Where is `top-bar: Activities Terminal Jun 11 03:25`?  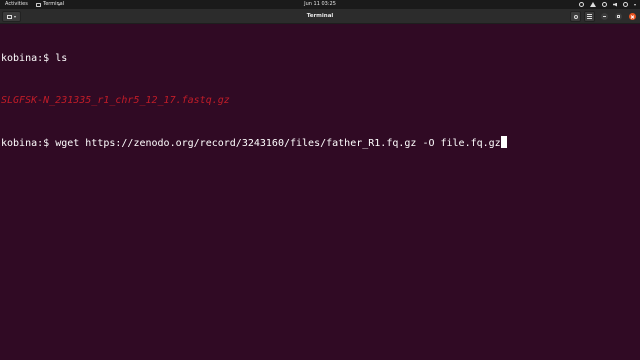
top-bar: Activities Terminal Jun 11 03:25 is located at coordinates (320, 4).